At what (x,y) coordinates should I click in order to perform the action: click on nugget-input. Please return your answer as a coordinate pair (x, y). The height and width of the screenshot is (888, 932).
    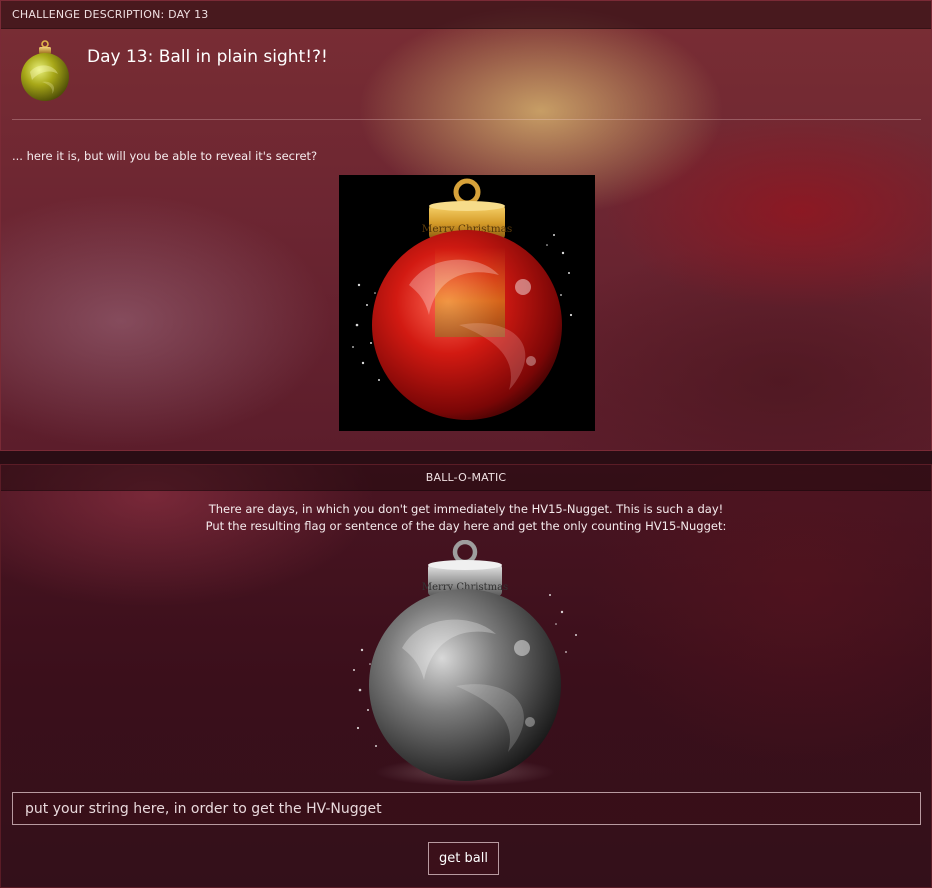
    Looking at the image, I should click on (466, 808).